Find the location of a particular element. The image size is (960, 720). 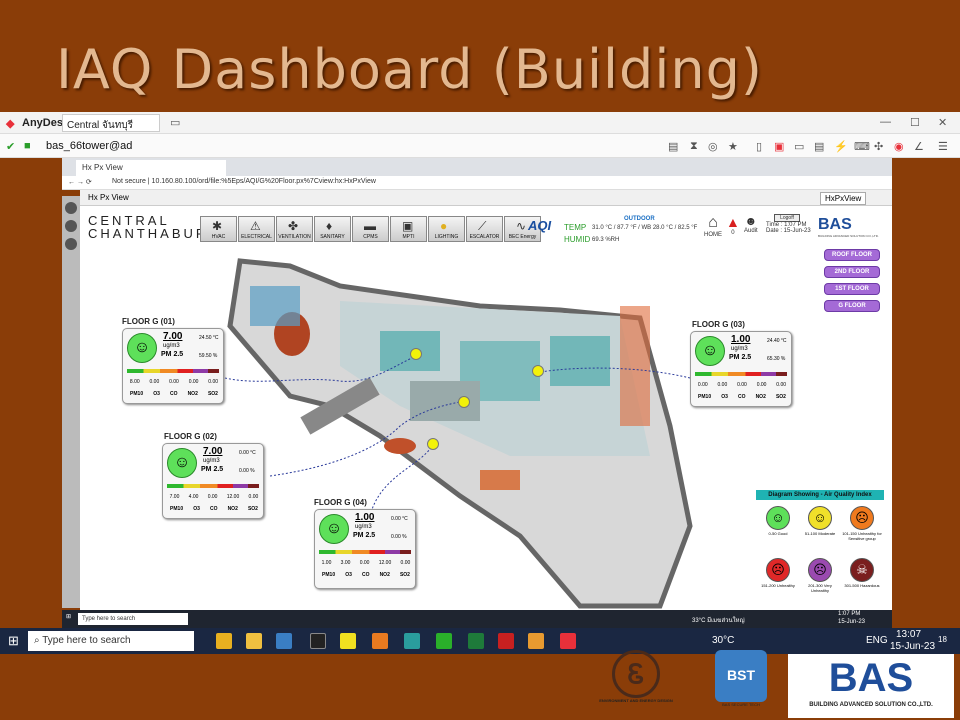

menu-icon: ☰ is located at coordinates (943, 146).